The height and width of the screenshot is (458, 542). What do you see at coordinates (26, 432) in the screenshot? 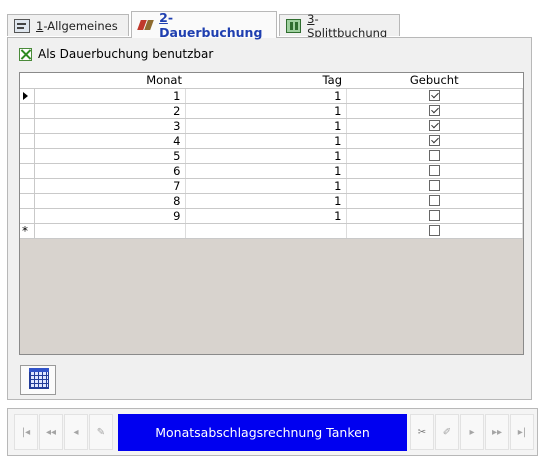
I see `first-record-button: |◂` at bounding box center [26, 432].